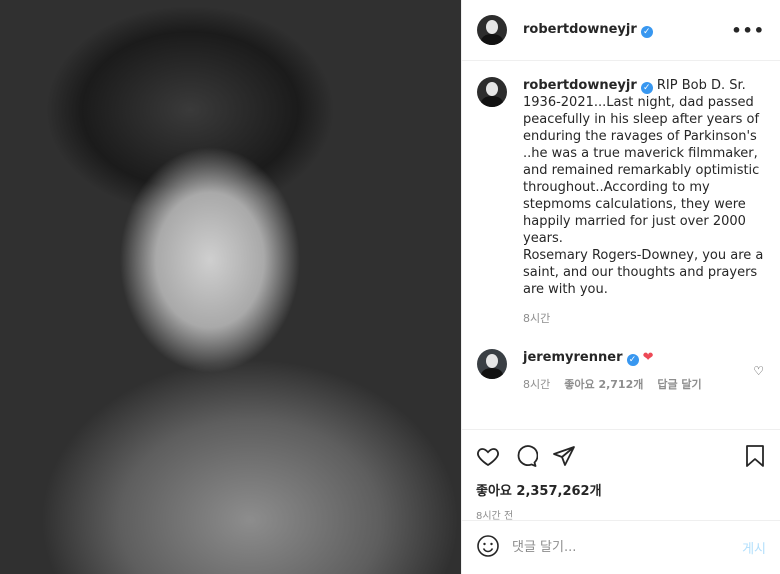 The width and height of the screenshot is (780, 574). I want to click on comment-meta: 8시간 좋아요 2,712개 답글 달기, so click(638, 384).